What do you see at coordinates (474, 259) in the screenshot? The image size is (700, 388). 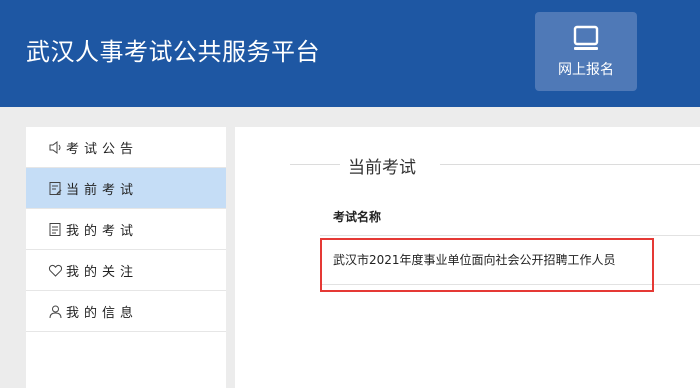 I see `exam-name-cell: 武汉市2021年度事业单位面向社会公开招聘工作人员` at bounding box center [474, 259].